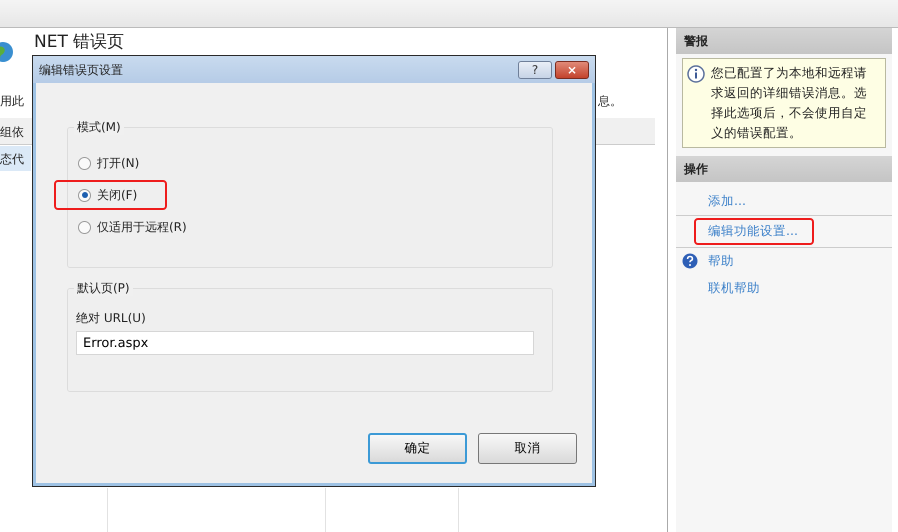  I want to click on dialog-button: 取消, so click(527, 448).